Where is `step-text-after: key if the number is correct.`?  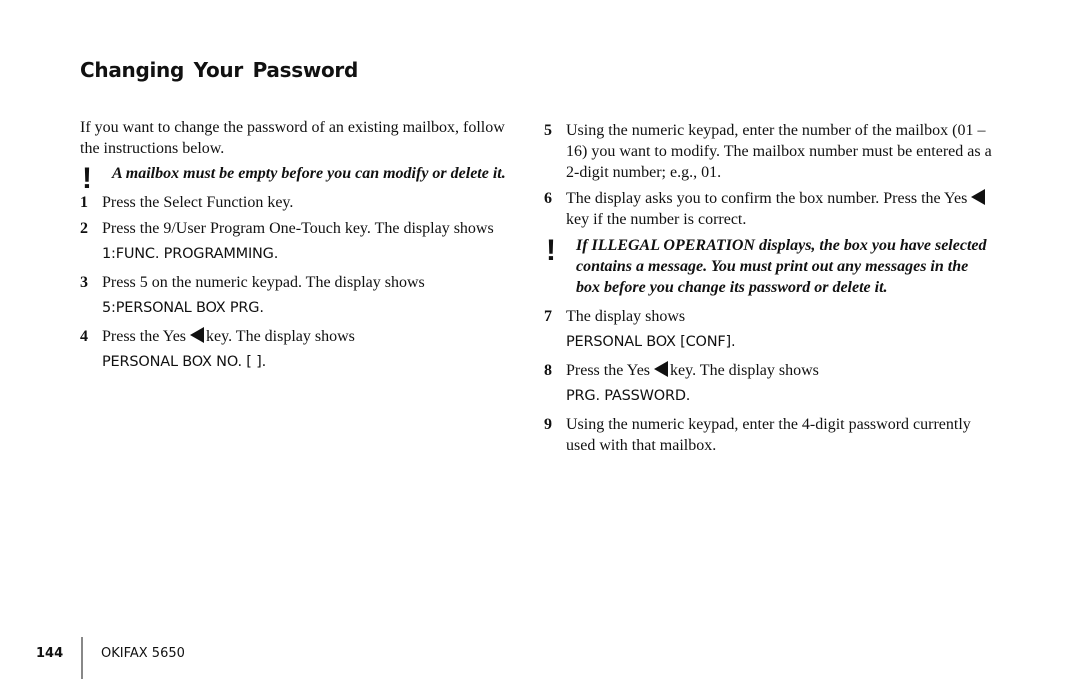
step-text-after: key if the number is correct. is located at coordinates (656, 219).